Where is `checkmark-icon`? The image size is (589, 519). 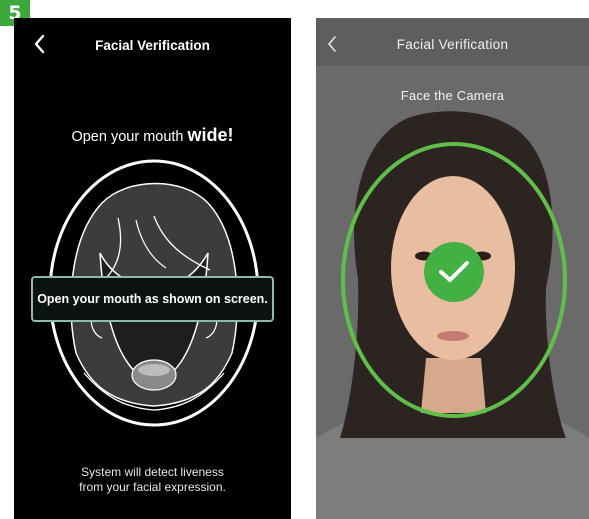
checkmark-icon is located at coordinates (454, 271).